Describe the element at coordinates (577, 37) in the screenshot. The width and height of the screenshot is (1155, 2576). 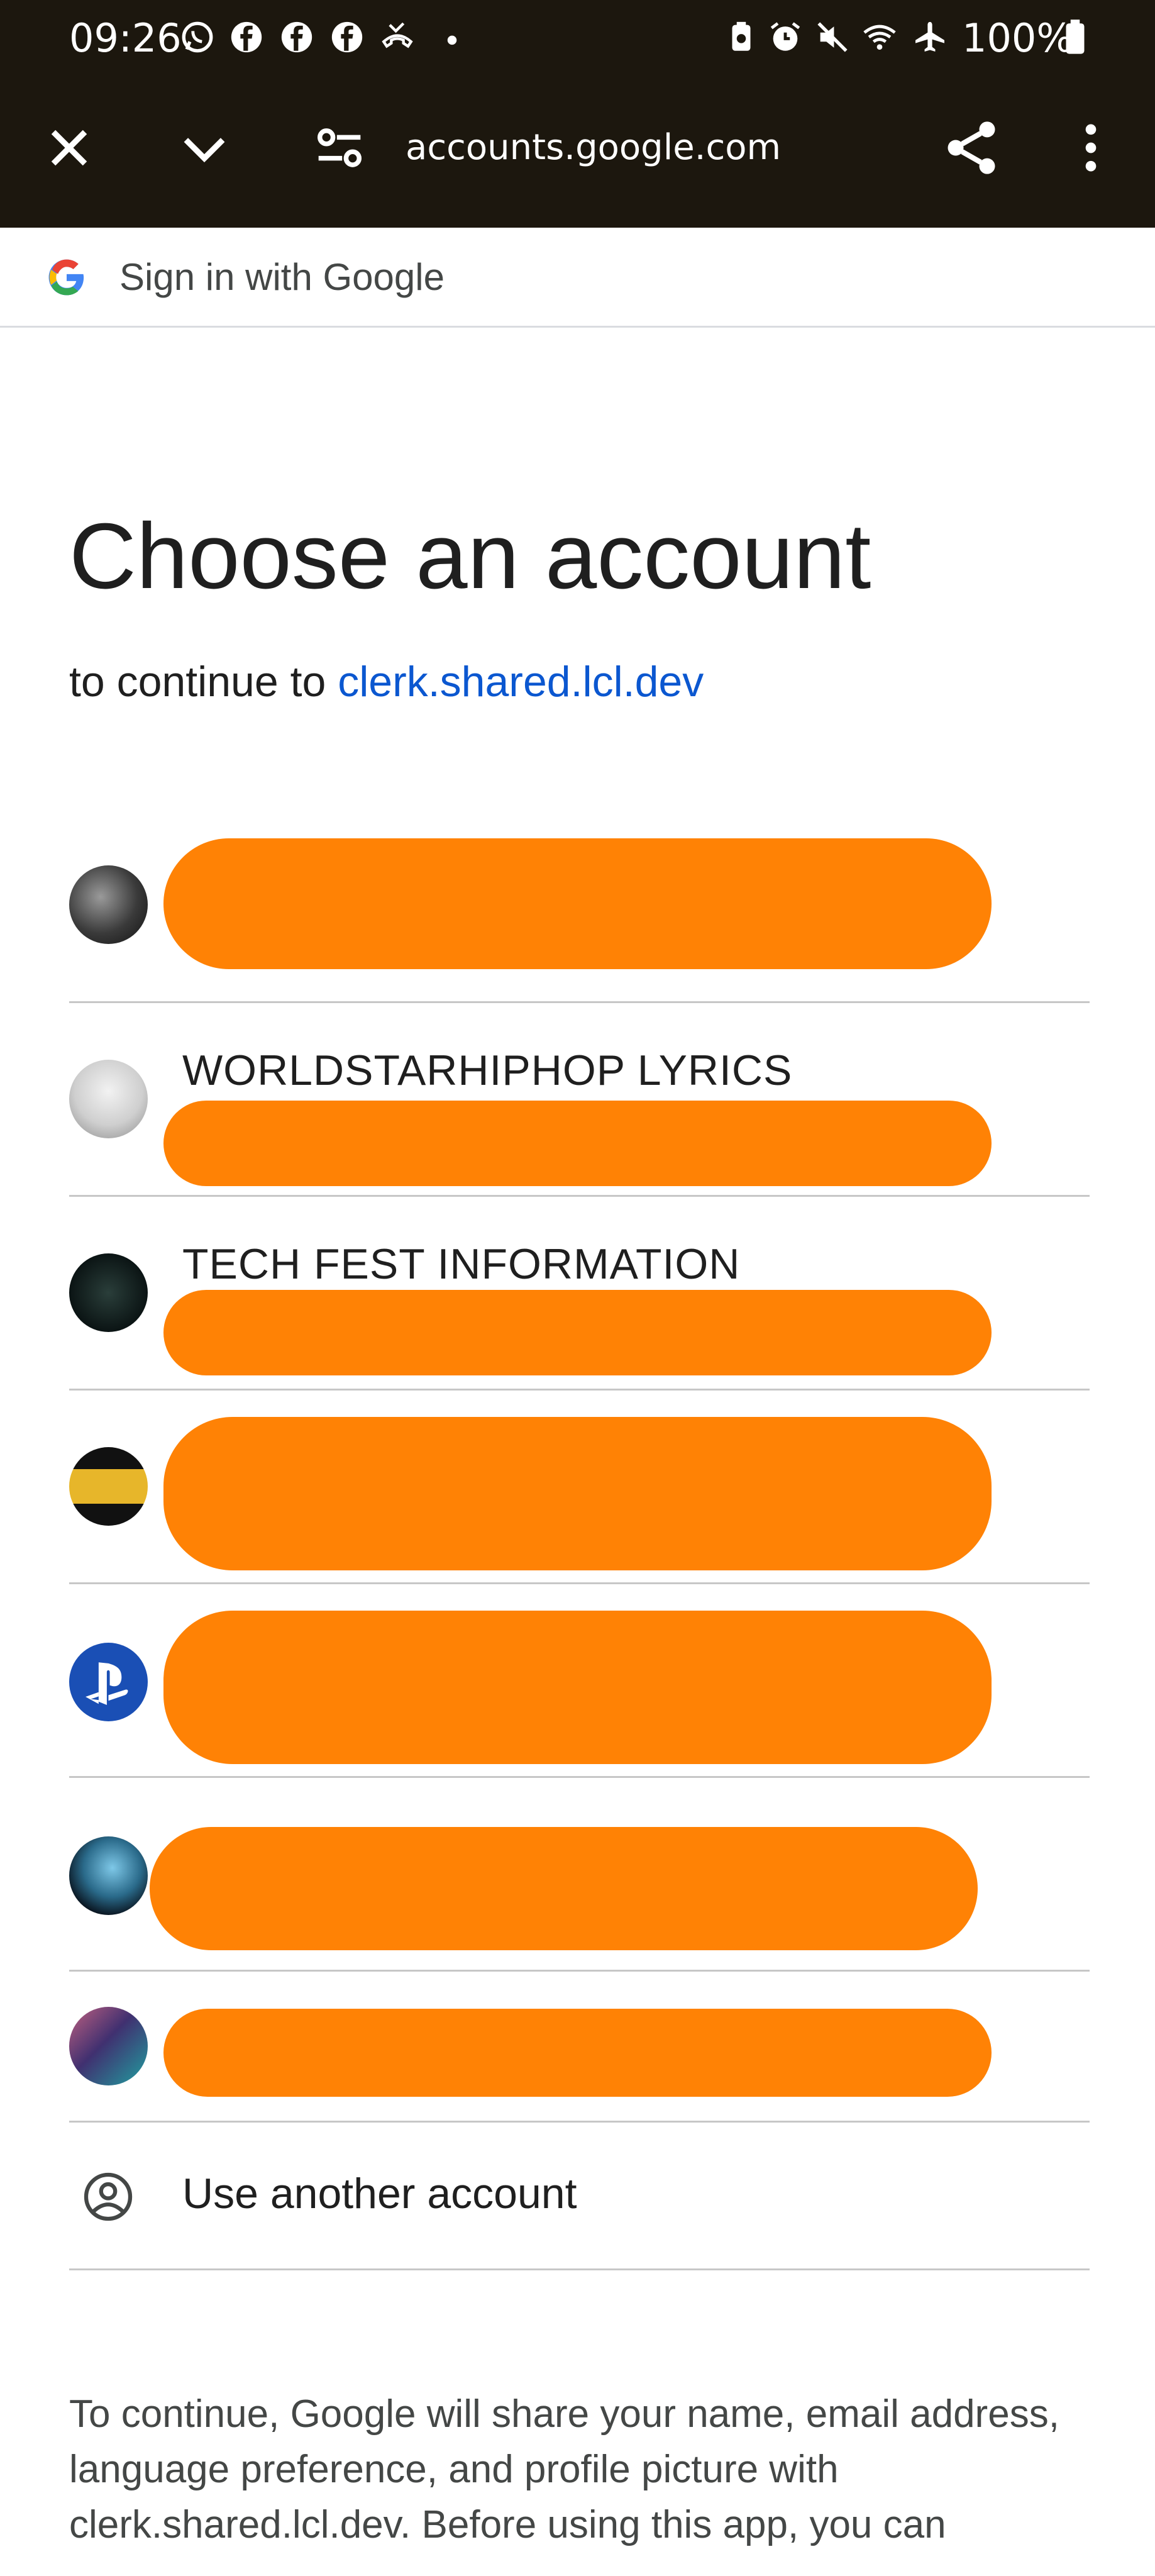
I see `status-bar: 09:26 100%` at that location.